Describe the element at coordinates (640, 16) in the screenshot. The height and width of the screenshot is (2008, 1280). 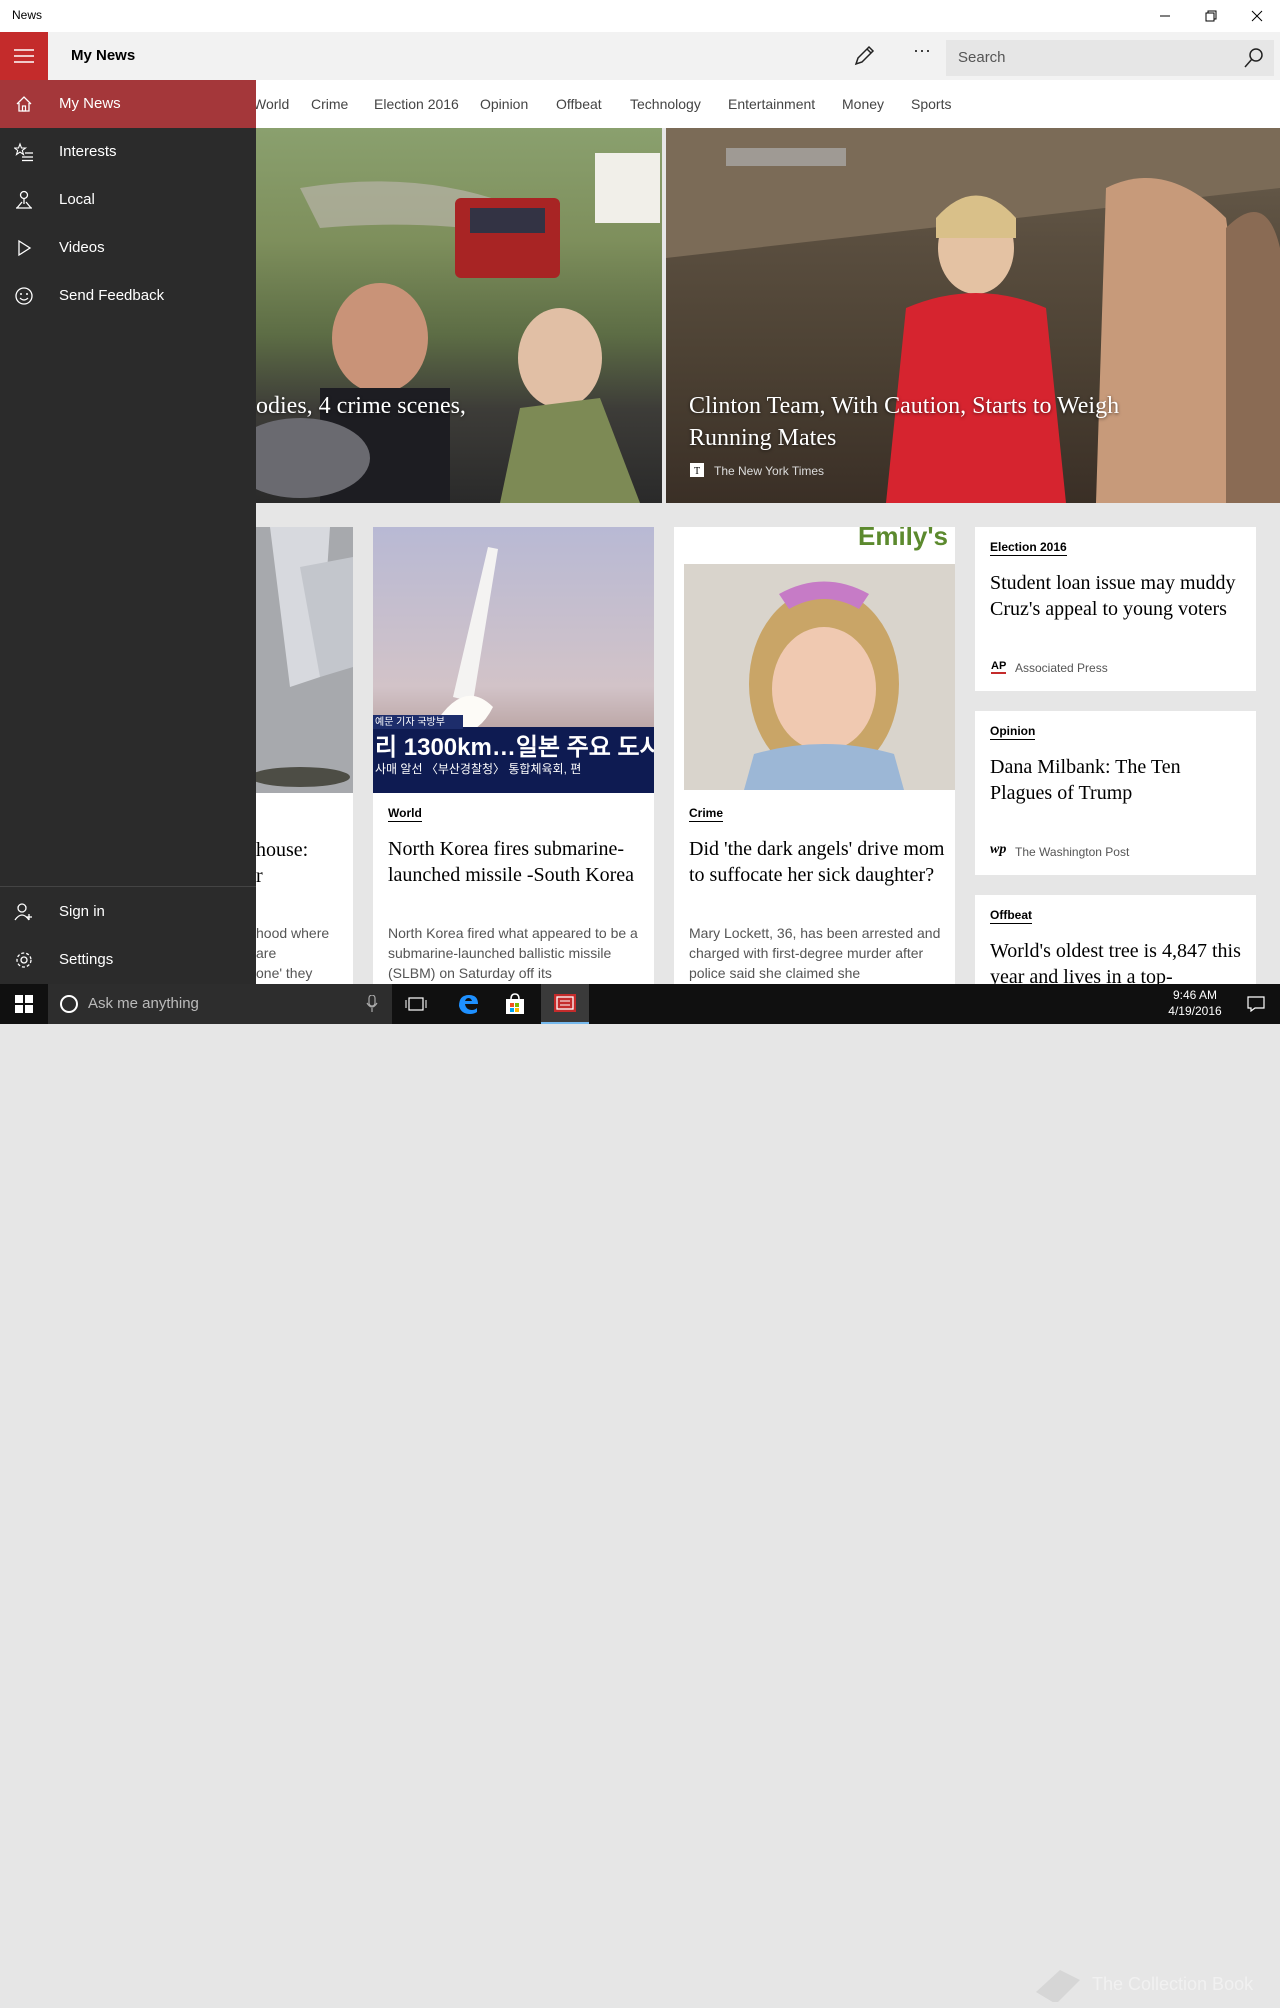
I see `title-bar: News` at that location.